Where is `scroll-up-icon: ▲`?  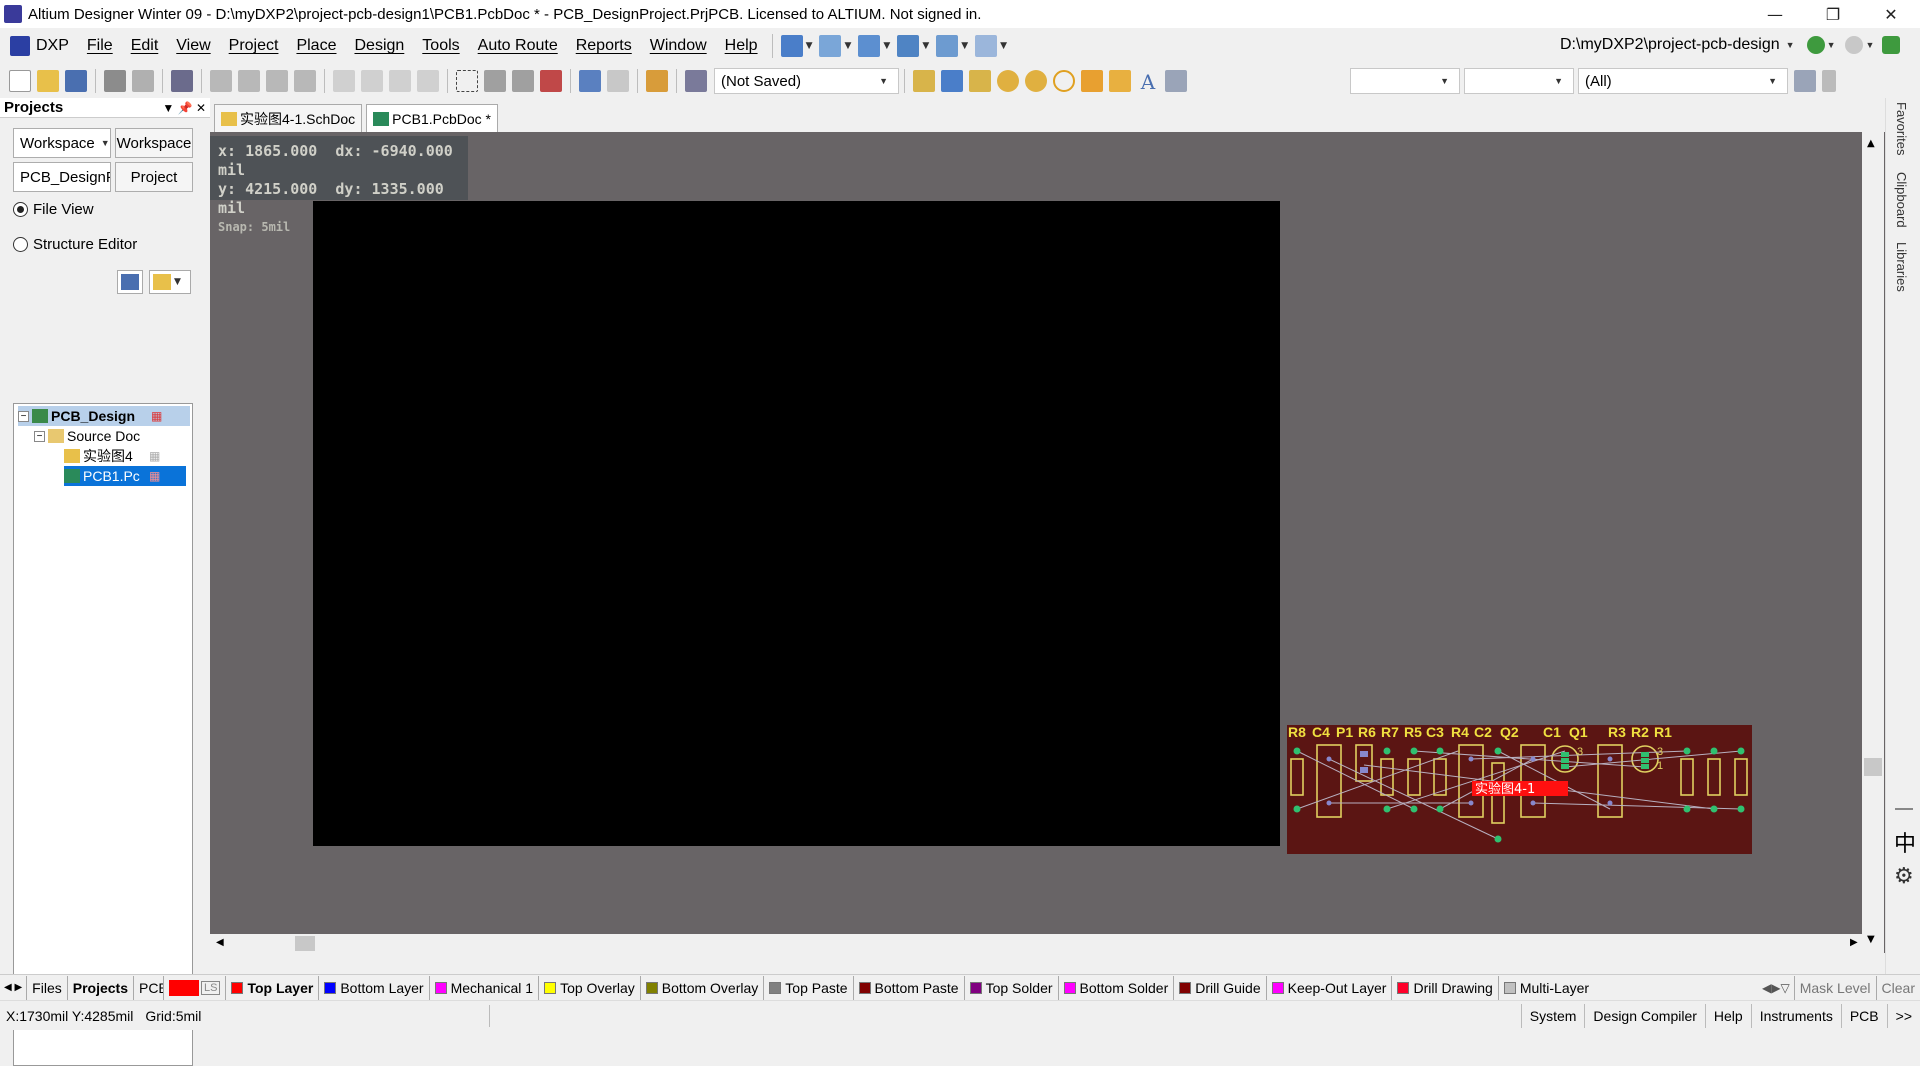
scroll-up-icon: ▲ is located at coordinates (1871, 143).